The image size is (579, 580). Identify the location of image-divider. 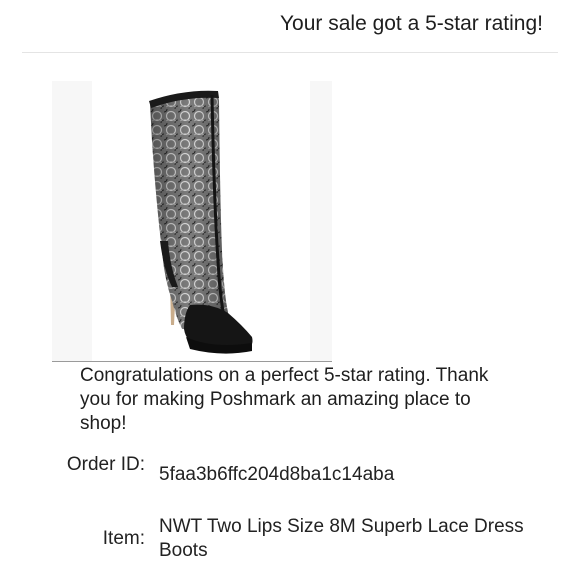
(192, 361).